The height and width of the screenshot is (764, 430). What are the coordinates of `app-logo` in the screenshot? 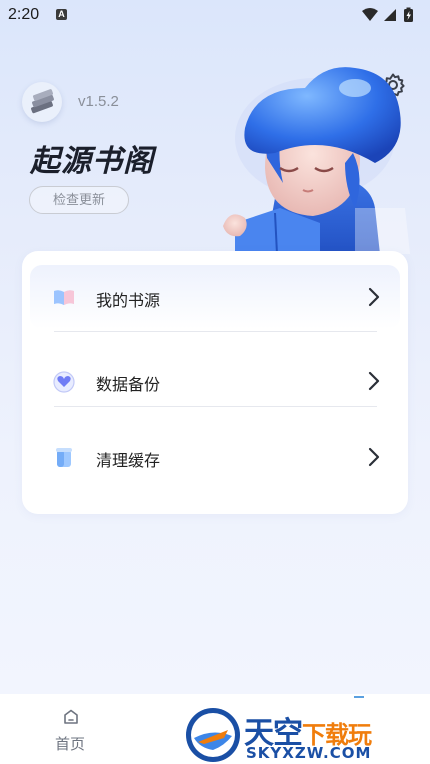 It's located at (42, 102).